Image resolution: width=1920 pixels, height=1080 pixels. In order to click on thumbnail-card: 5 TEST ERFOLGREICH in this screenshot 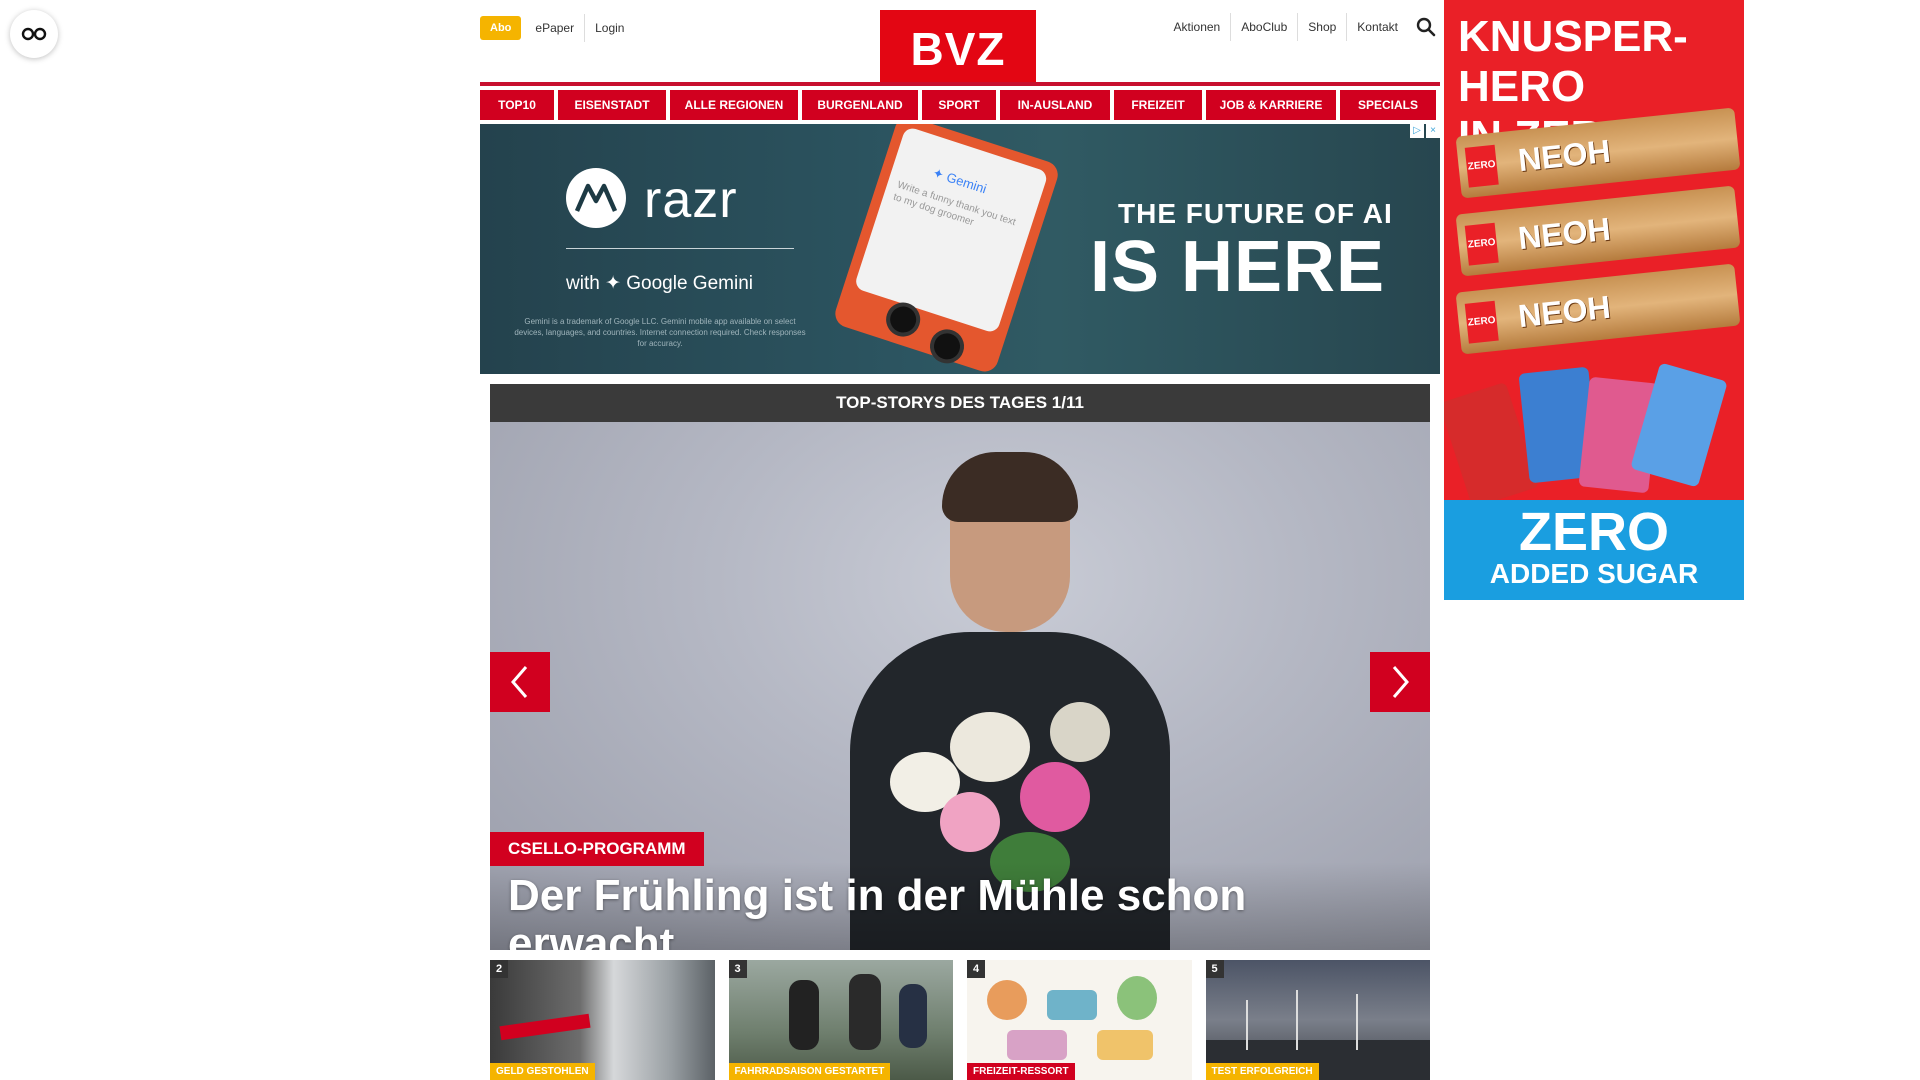, I will do `click(1317, 1020)`.